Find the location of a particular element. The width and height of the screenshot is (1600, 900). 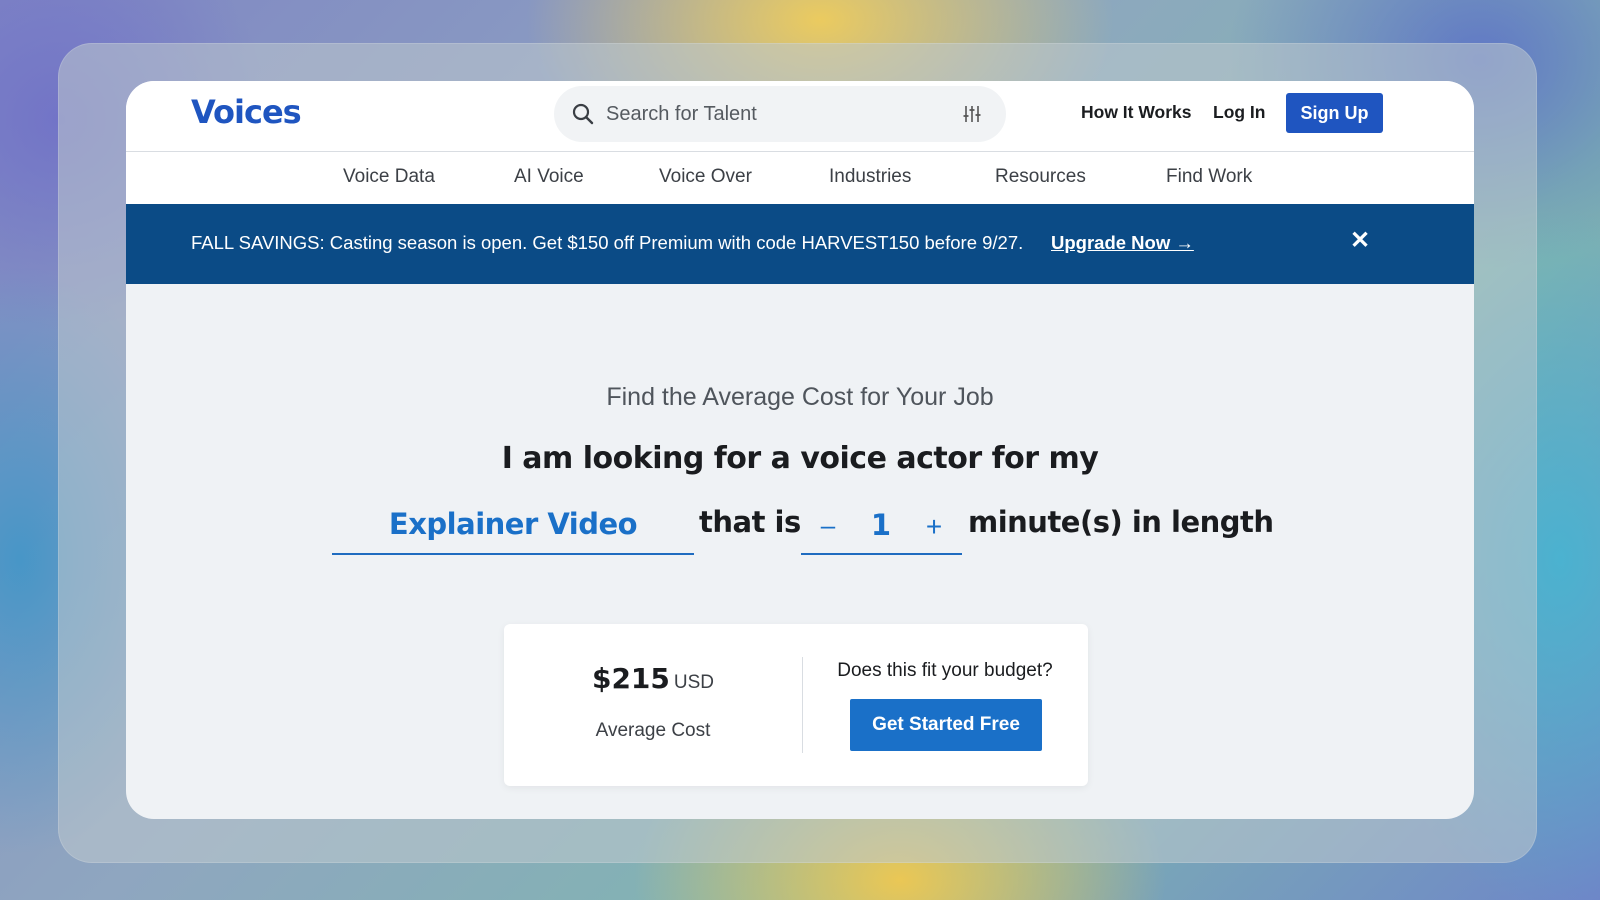

search-bar is located at coordinates (780, 114).